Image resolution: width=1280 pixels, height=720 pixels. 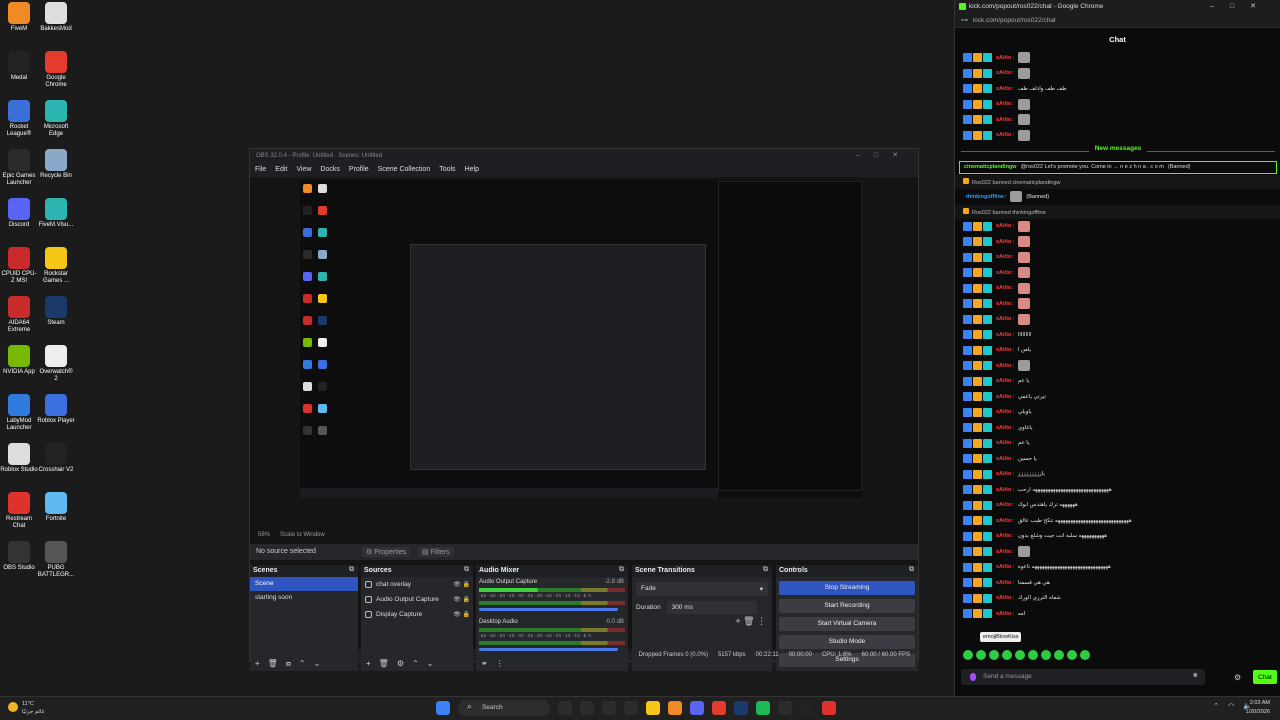 What do you see at coordinates (750, 621) in the screenshot?
I see `transition-actions: + 🗑 ⋮` at bounding box center [750, 621].